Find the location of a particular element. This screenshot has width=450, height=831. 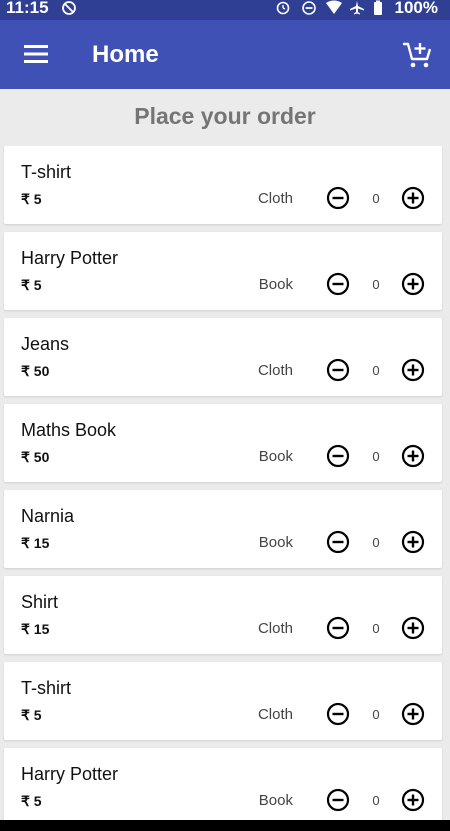

add-to-cart-icon is located at coordinates (417, 55).